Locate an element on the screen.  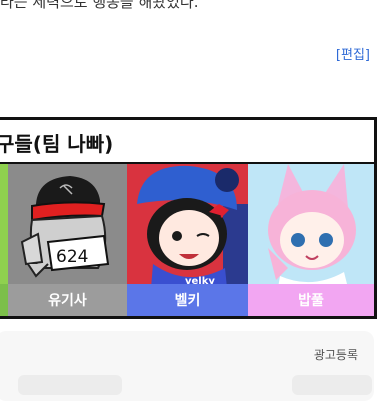
member-card is located at coordinates (4, 240).